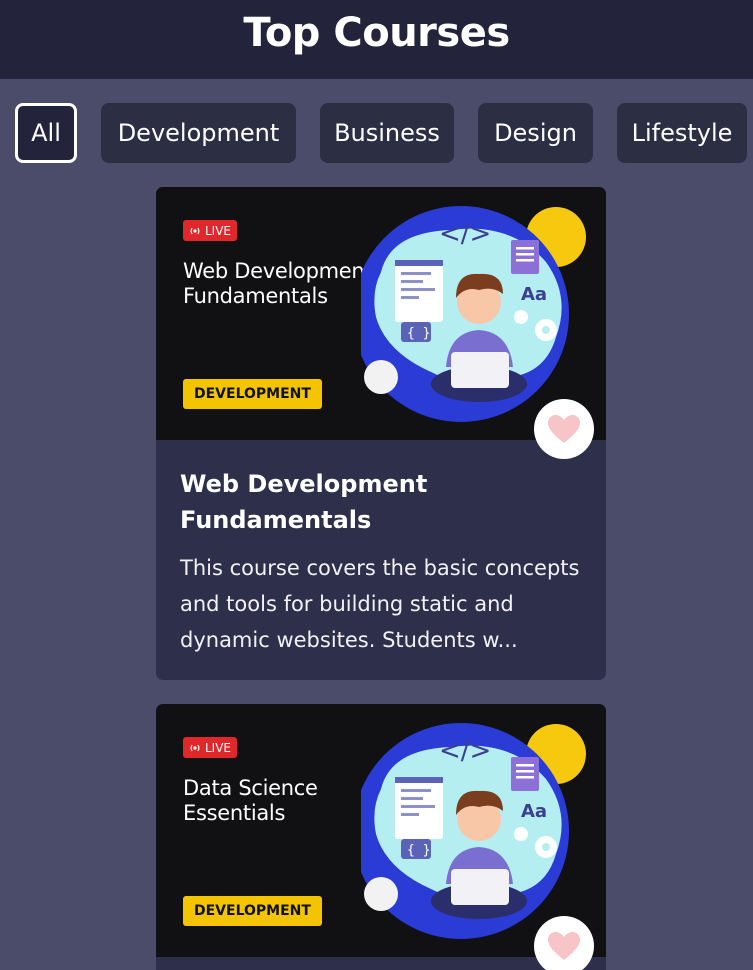 This screenshot has height=970, width=753. What do you see at coordinates (46, 133) in the screenshot?
I see `filter-all: All` at bounding box center [46, 133].